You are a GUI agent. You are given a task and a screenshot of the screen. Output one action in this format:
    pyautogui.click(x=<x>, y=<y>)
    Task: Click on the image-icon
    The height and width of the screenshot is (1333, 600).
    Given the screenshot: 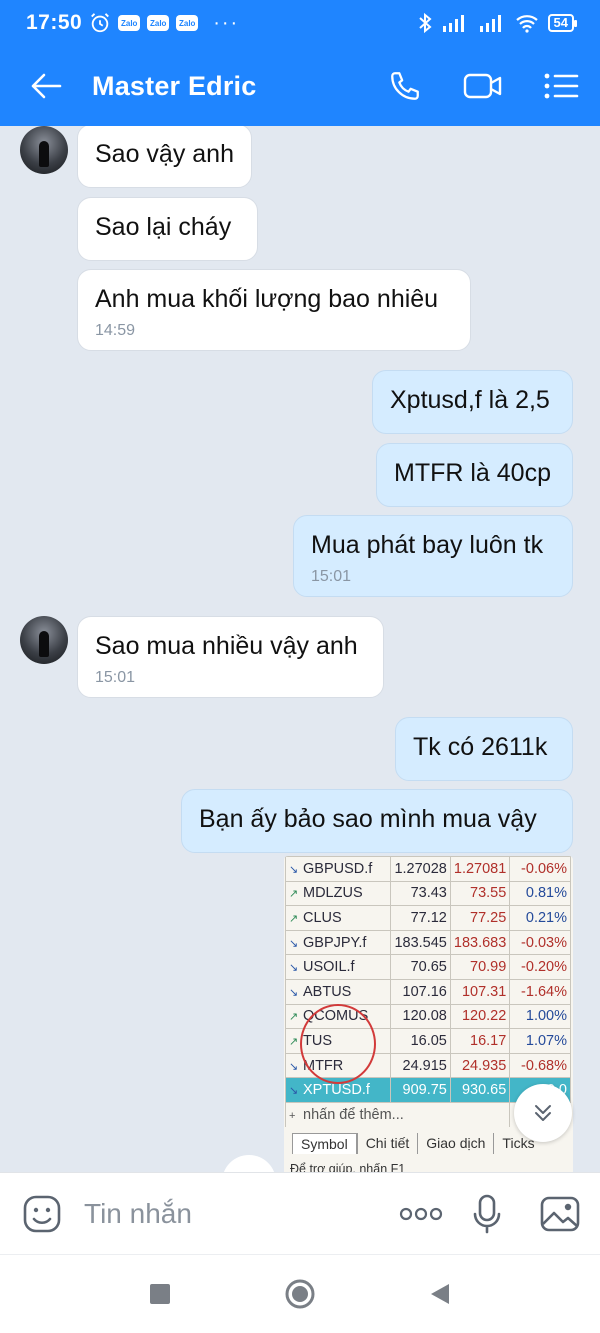 What is the action you would take?
    pyautogui.click(x=560, y=1213)
    